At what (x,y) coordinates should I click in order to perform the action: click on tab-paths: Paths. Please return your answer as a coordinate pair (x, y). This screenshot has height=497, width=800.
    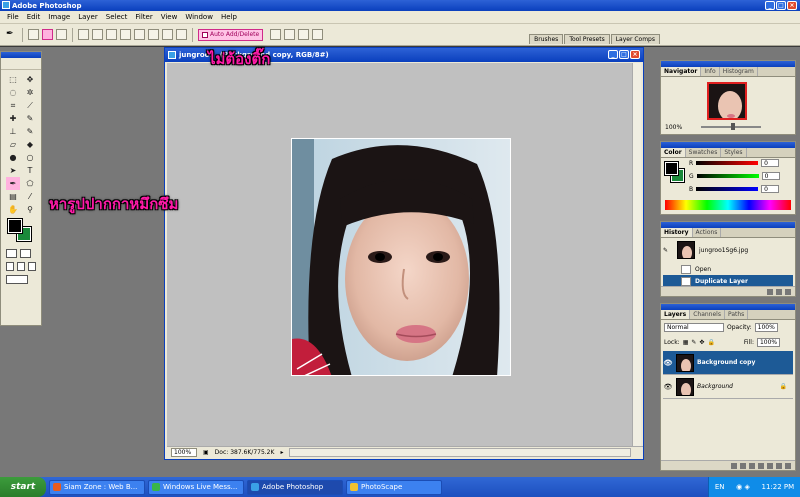
    Looking at the image, I should click on (737, 314).